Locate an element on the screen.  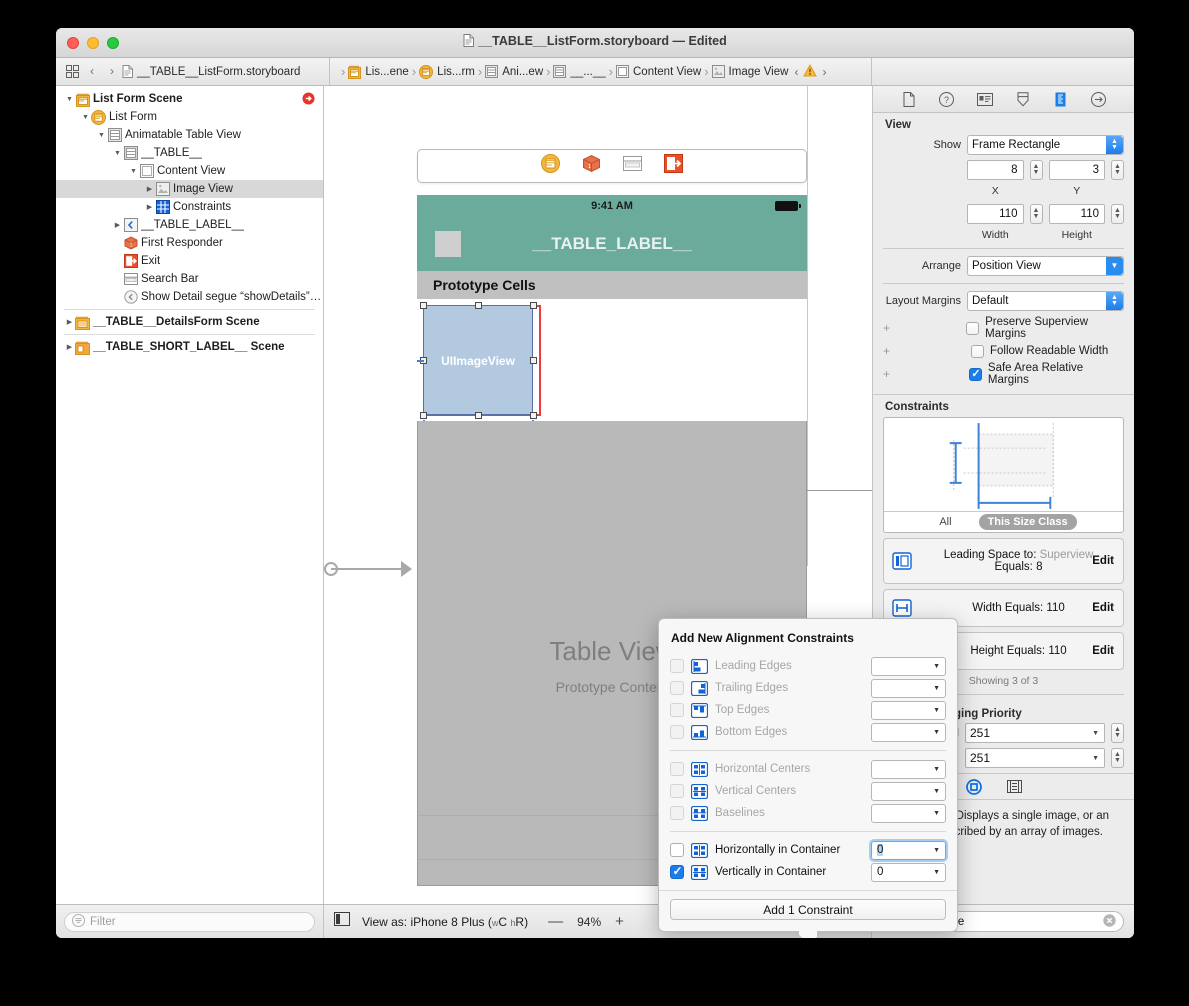
resize-handle-tr is located at coordinates (533, 305).